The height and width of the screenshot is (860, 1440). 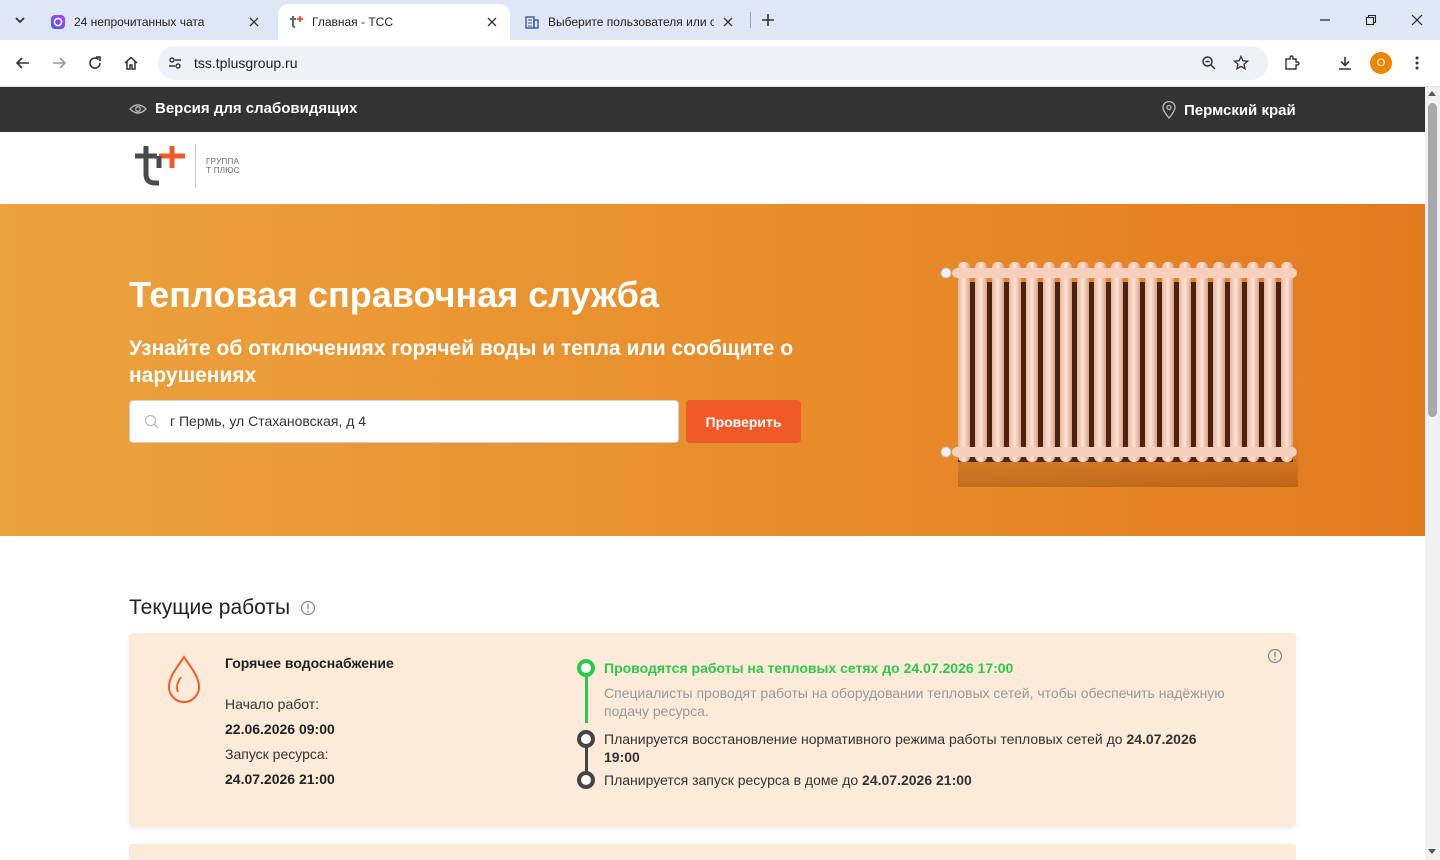 I want to click on profile-avatar: O, so click(x=1381, y=63).